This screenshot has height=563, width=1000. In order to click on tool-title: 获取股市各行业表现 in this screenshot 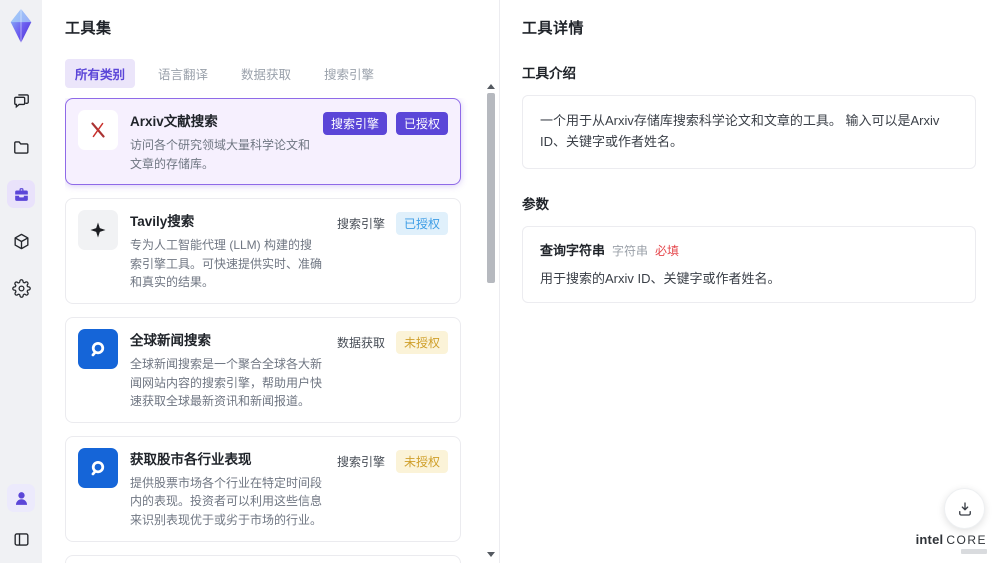, I will do `click(191, 459)`.